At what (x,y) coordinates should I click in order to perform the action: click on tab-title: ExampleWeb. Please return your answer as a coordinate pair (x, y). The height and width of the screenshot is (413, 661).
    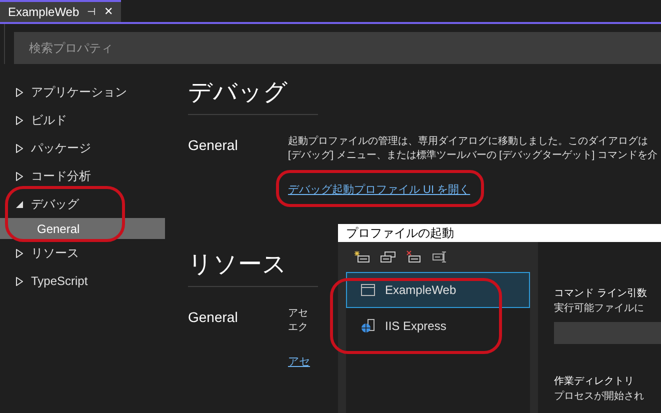
    Looking at the image, I should click on (44, 12).